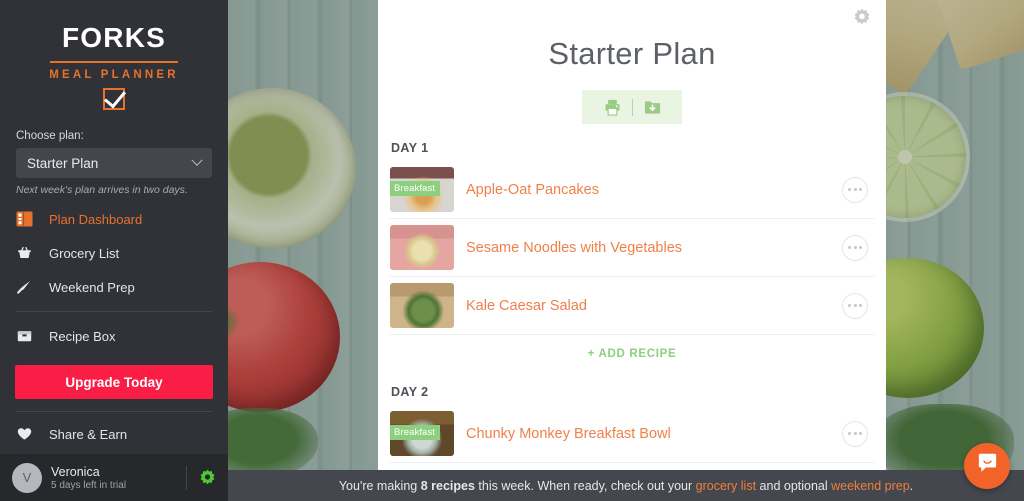  Describe the element at coordinates (284, 337) in the screenshot. I see `tomato-decor` at that location.